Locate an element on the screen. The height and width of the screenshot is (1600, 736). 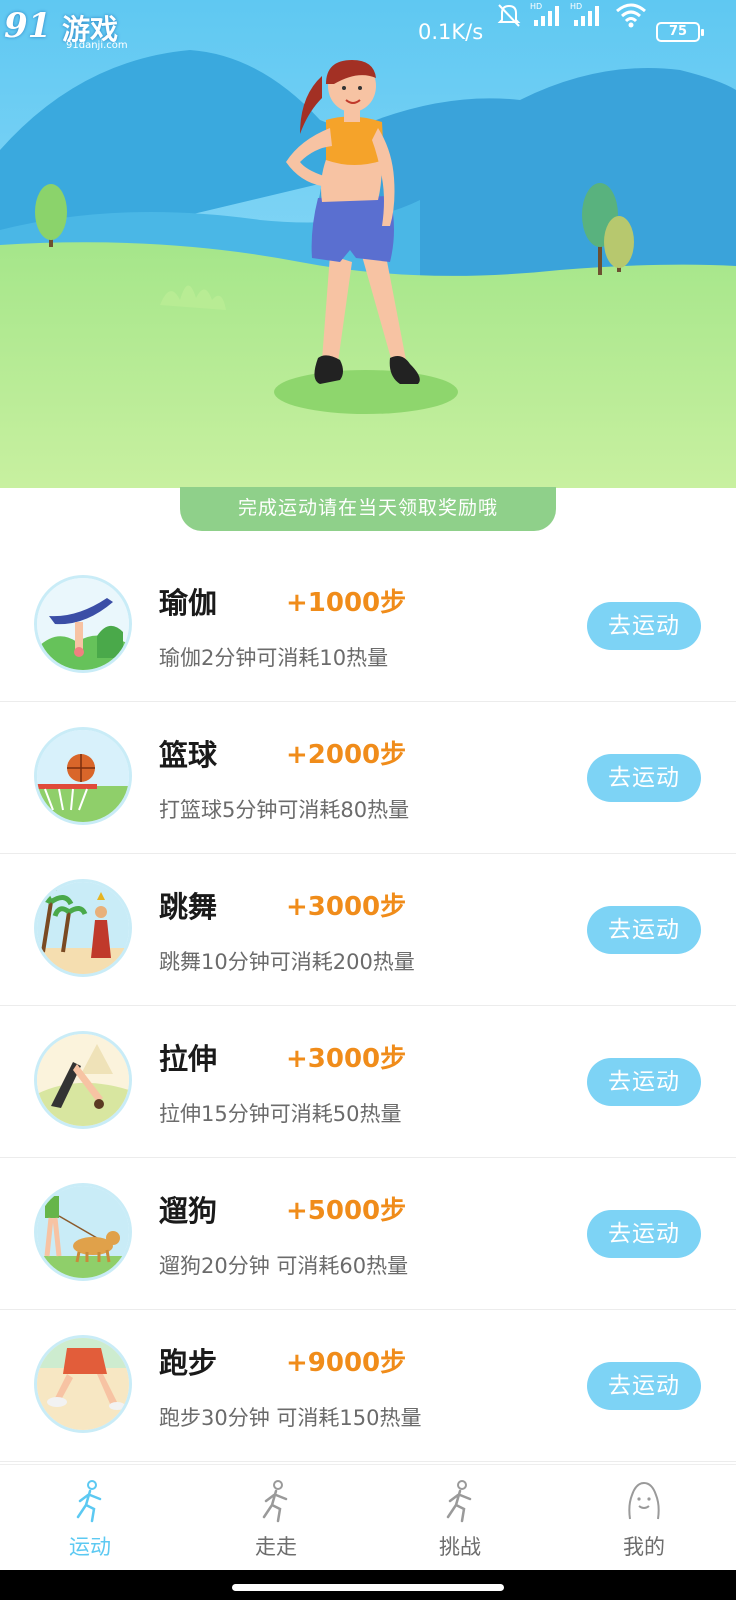
tab-walk: 走走 is located at coordinates (276, 1522).